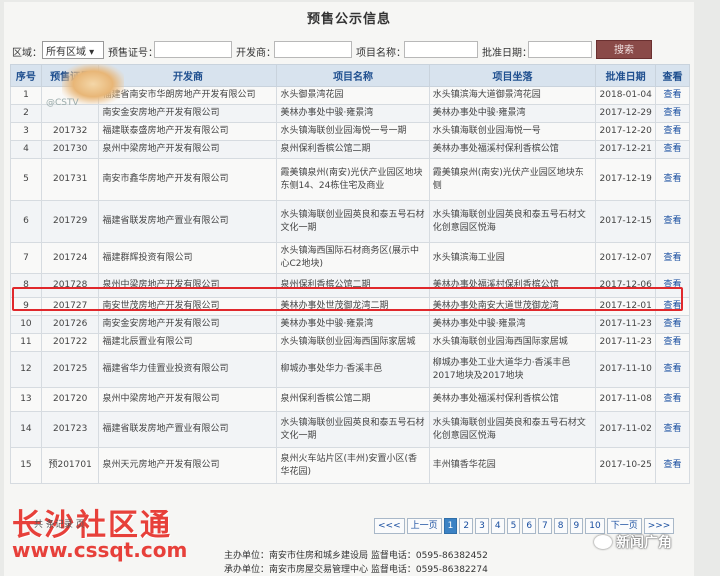  What do you see at coordinates (353, 399) in the screenshot?
I see `cell-project: 泉州保利香槟公馆二期` at bounding box center [353, 399].